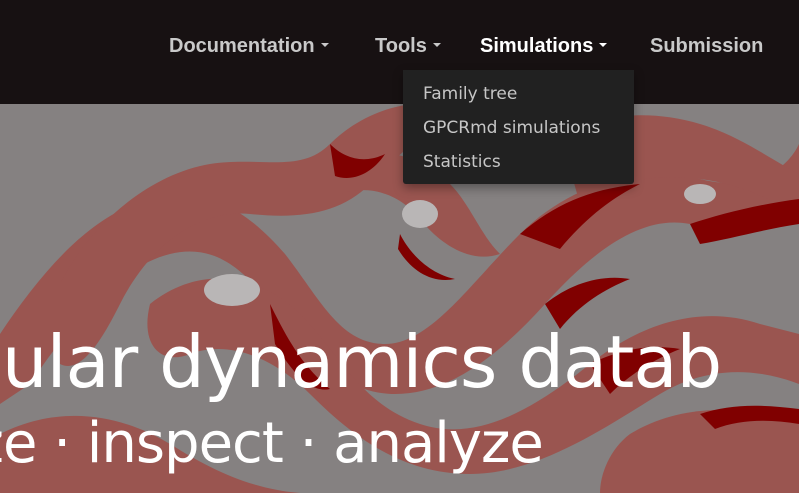 Image resolution: width=799 pixels, height=493 pixels. What do you see at coordinates (518, 166) in the screenshot?
I see `dropdown-item-statistics: Statistics` at bounding box center [518, 166].